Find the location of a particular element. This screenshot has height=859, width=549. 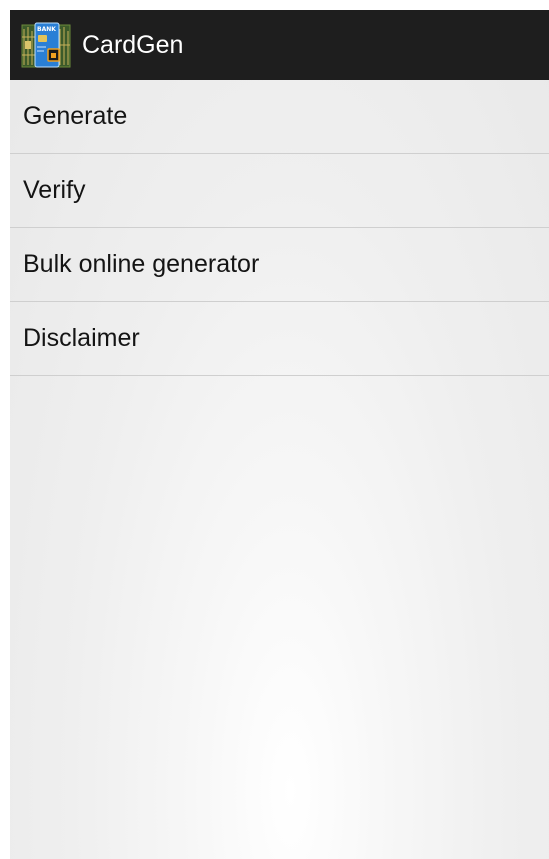

menu-item-label: Generate is located at coordinates (75, 116).